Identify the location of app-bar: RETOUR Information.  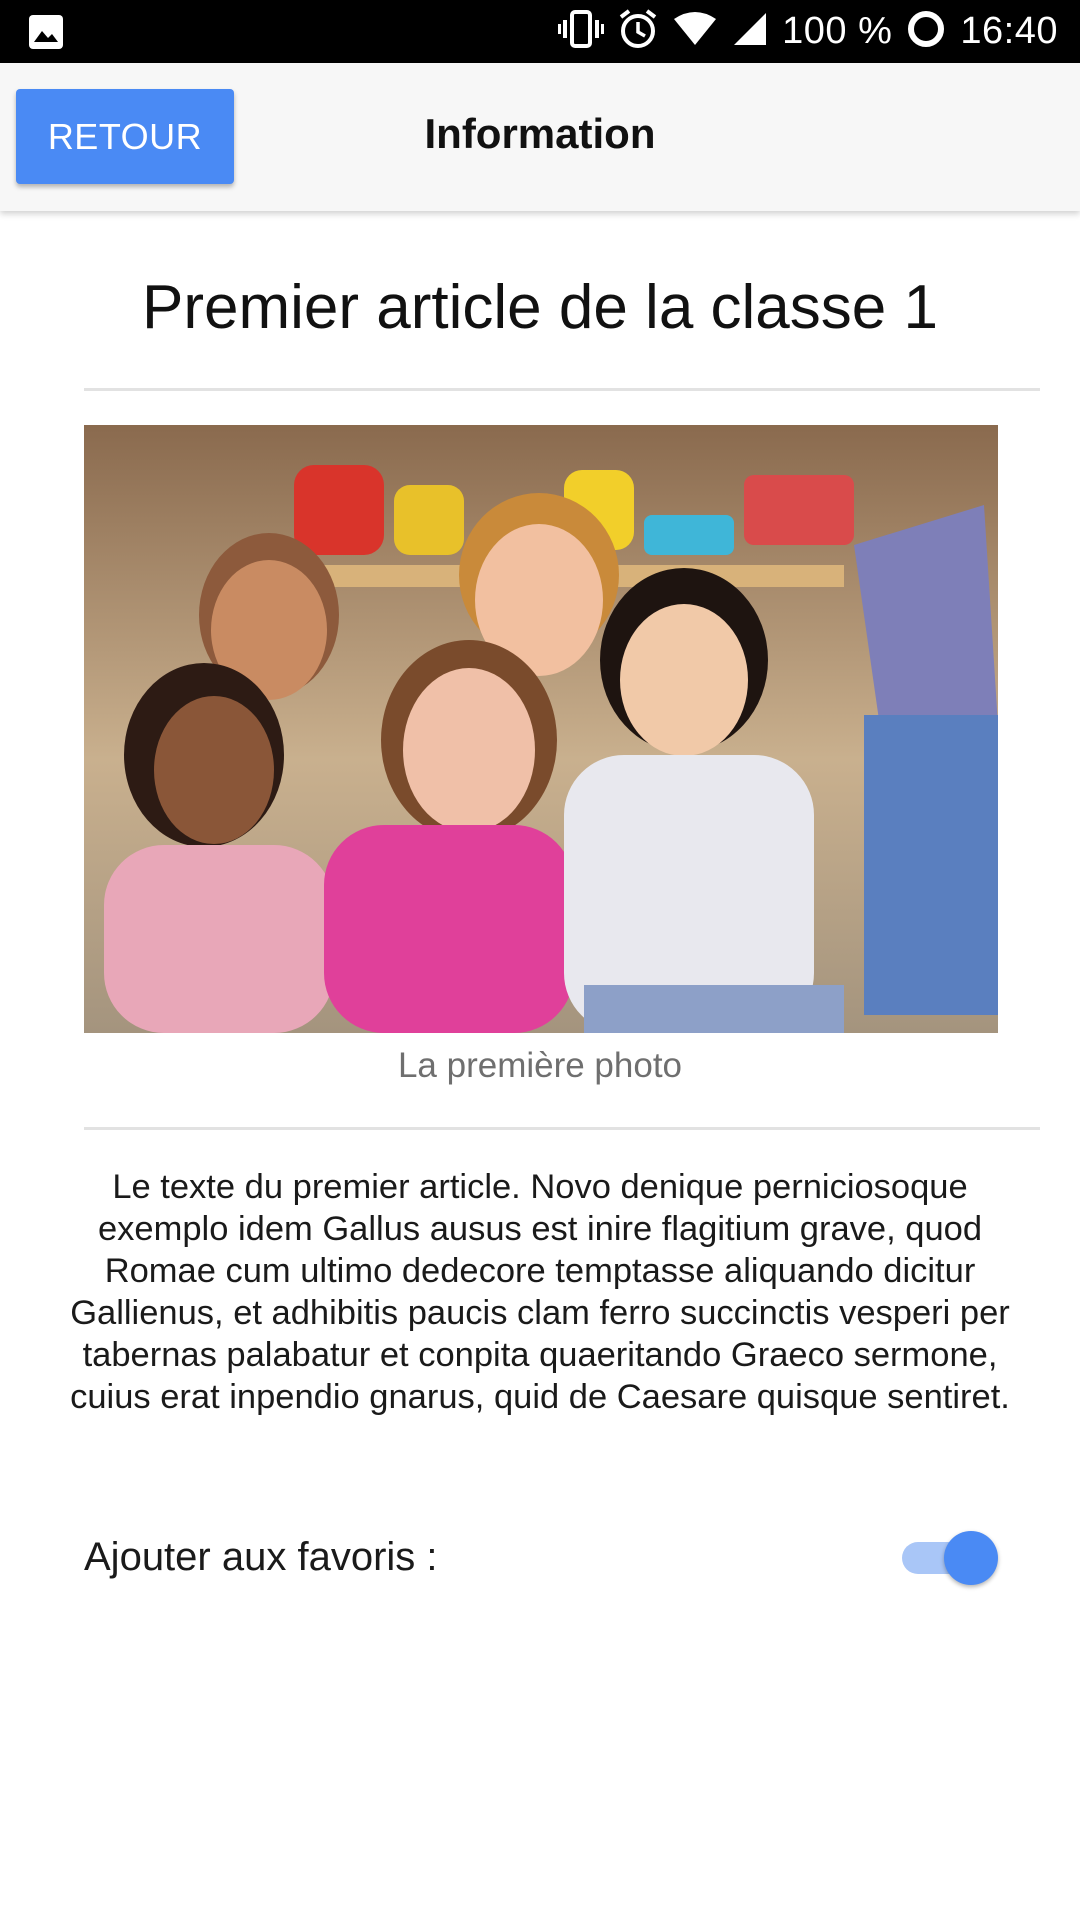
(540, 137).